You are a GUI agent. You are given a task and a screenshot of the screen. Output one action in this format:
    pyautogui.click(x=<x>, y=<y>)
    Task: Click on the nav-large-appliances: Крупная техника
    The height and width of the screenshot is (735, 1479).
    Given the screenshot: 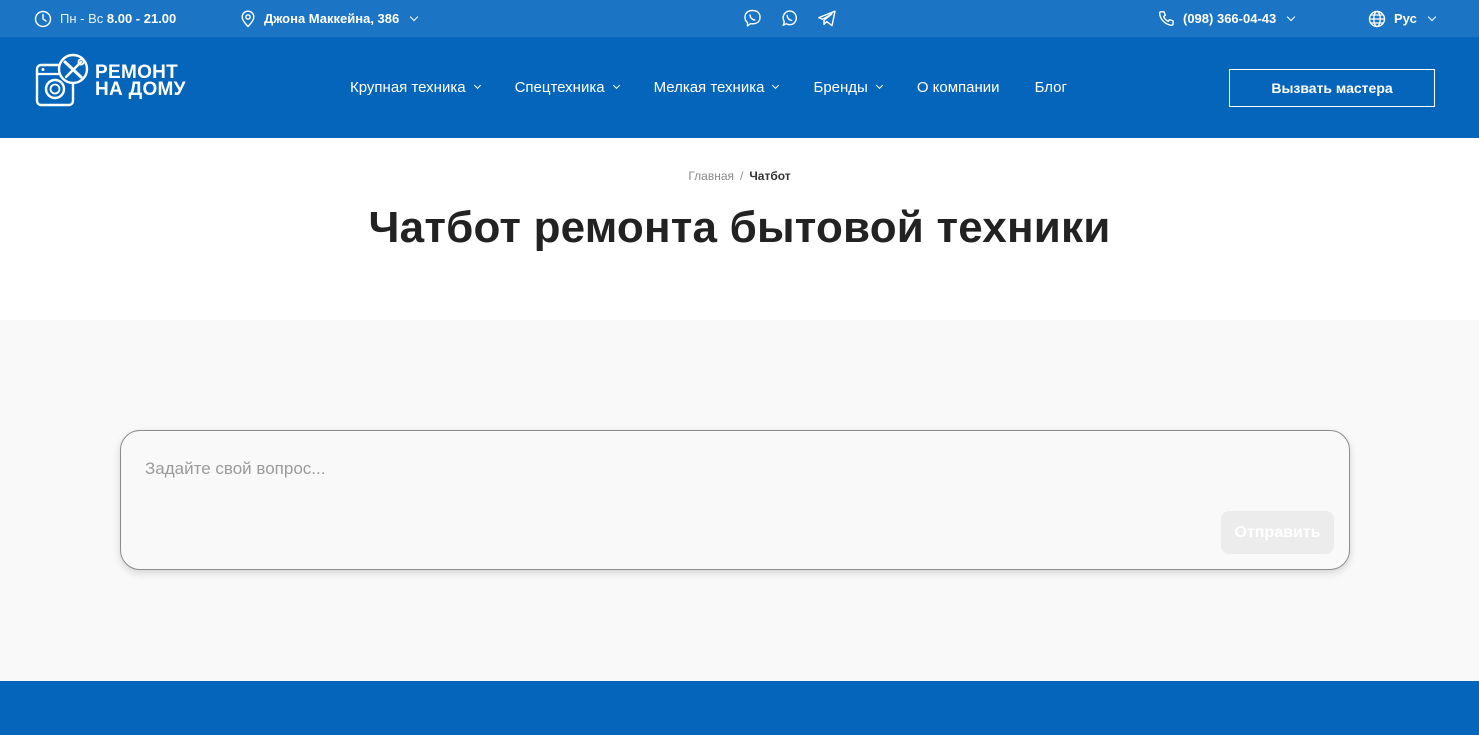 What is the action you would take?
    pyautogui.click(x=415, y=87)
    